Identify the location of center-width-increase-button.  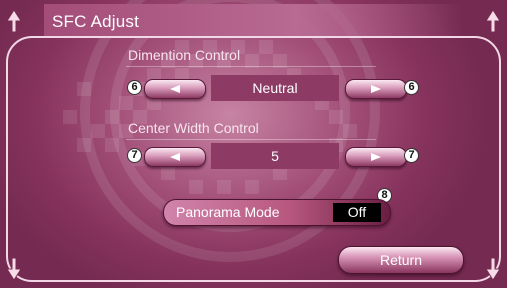
(376, 157).